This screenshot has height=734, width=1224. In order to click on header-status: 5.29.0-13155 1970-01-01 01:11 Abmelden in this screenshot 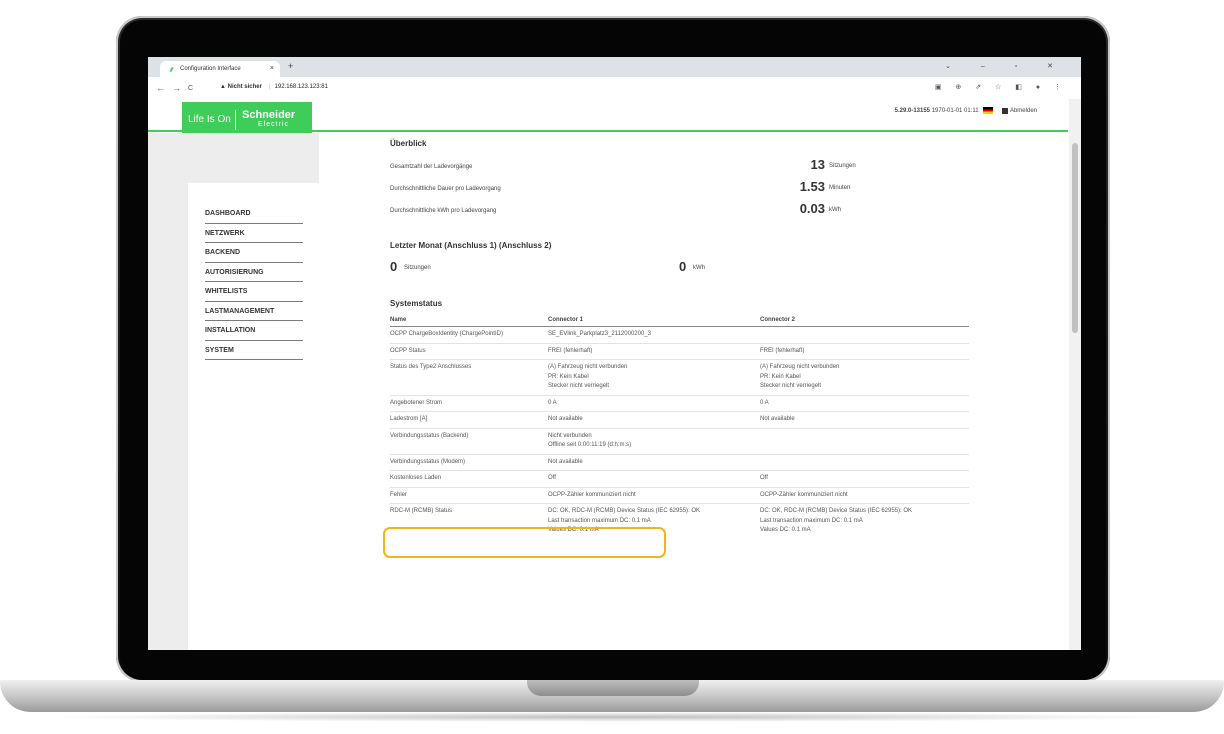, I will do `click(966, 110)`.